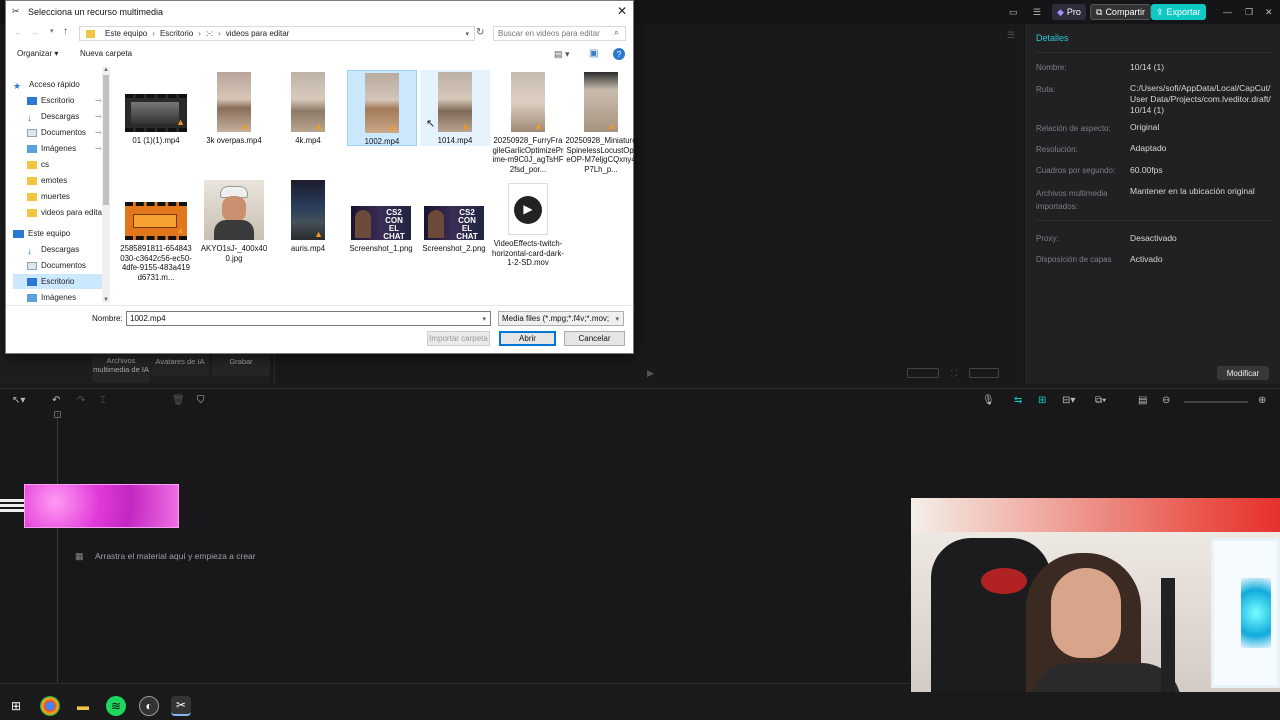  What do you see at coordinates (18, 400) in the screenshot?
I see `select-tool-icon: ↖▾` at bounding box center [18, 400].